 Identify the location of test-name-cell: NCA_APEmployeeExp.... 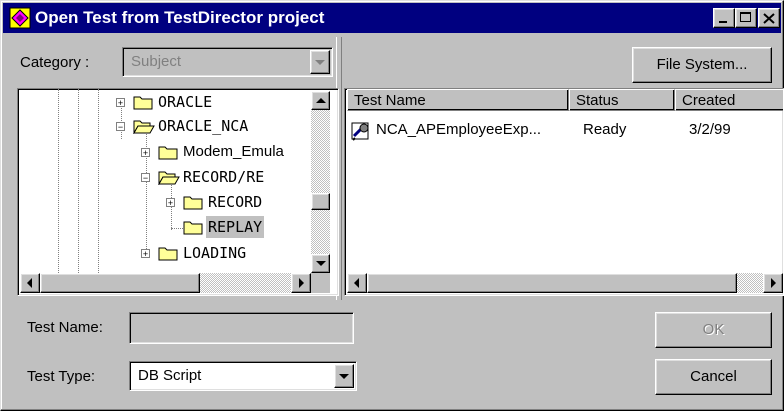
(459, 129).